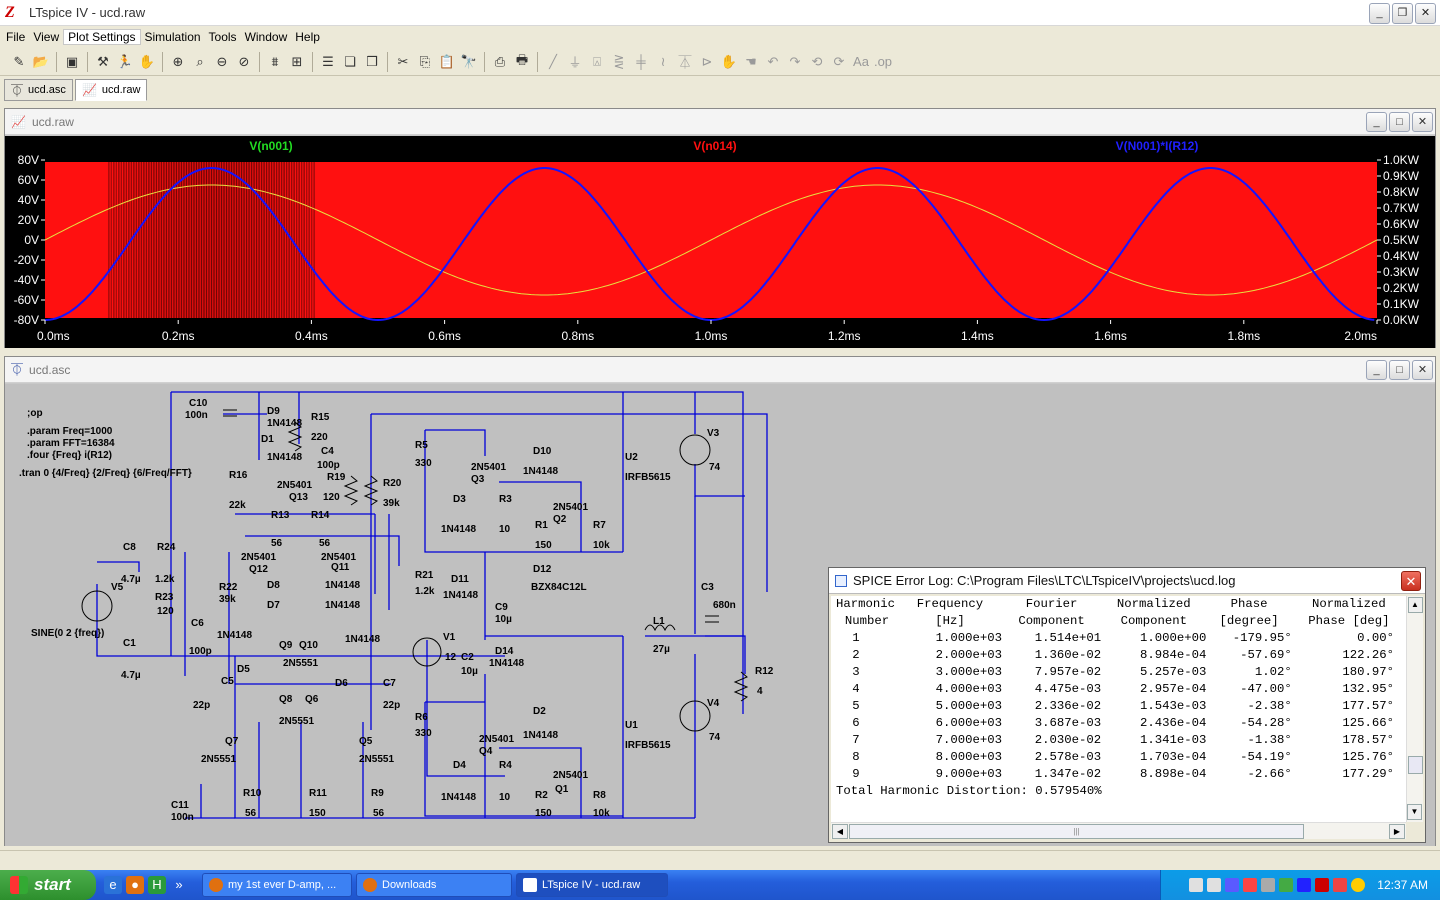 This screenshot has height=900, width=1440. Describe the element at coordinates (861, 62) in the screenshot. I see `text-icon: Aa` at that location.